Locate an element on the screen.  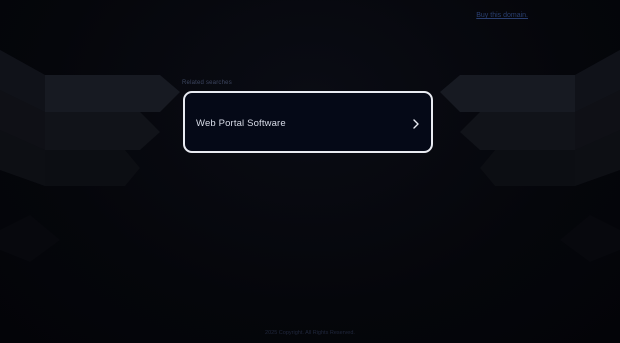
chevron-right-icon is located at coordinates (416, 124).